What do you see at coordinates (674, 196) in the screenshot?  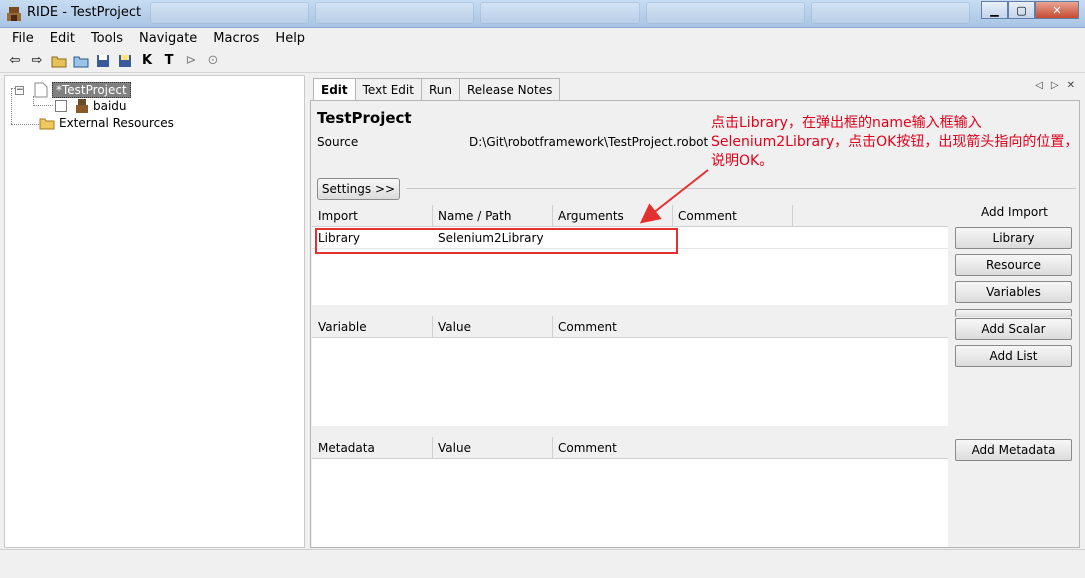 I see `annotation-arrow-icon` at bounding box center [674, 196].